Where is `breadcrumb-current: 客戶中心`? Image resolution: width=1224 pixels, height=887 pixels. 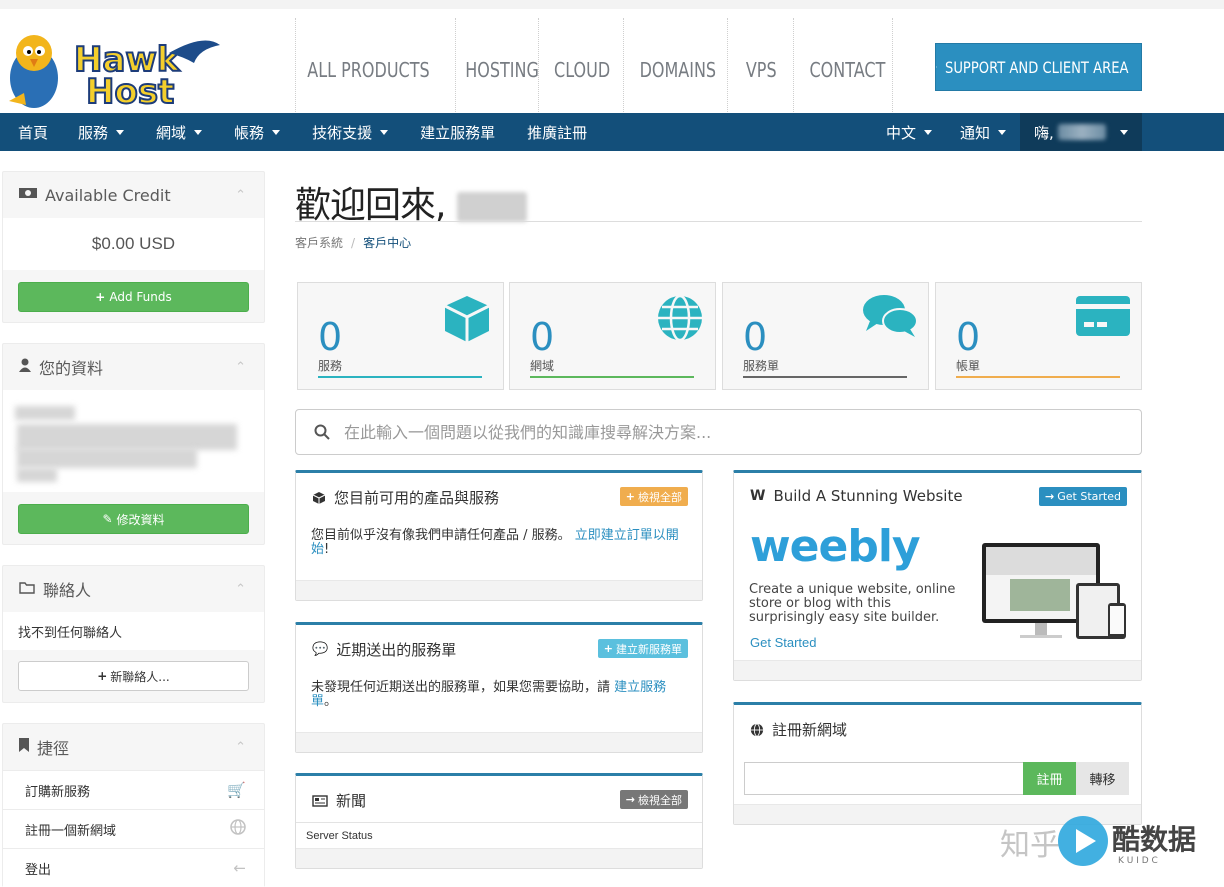
breadcrumb-current: 客戶中心 is located at coordinates (387, 243).